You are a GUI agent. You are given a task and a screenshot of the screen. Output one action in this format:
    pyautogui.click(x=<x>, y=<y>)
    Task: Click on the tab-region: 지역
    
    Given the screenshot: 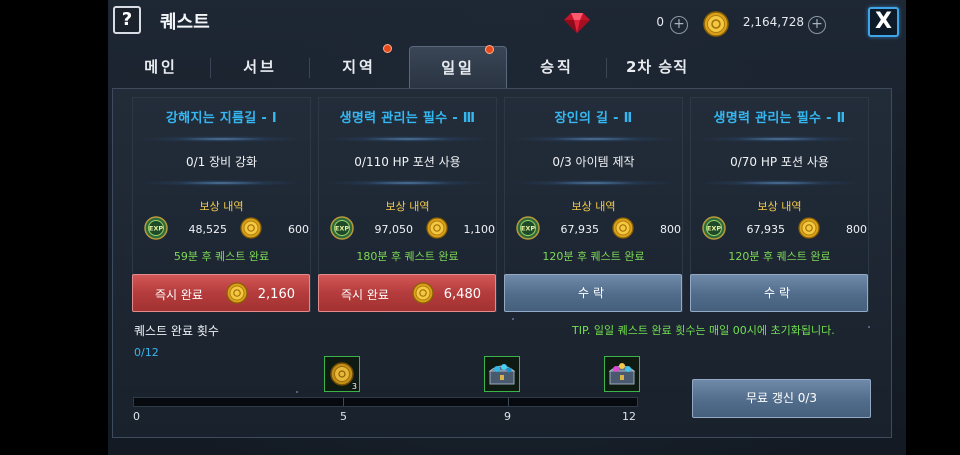 What is the action you would take?
    pyautogui.click(x=359, y=66)
    